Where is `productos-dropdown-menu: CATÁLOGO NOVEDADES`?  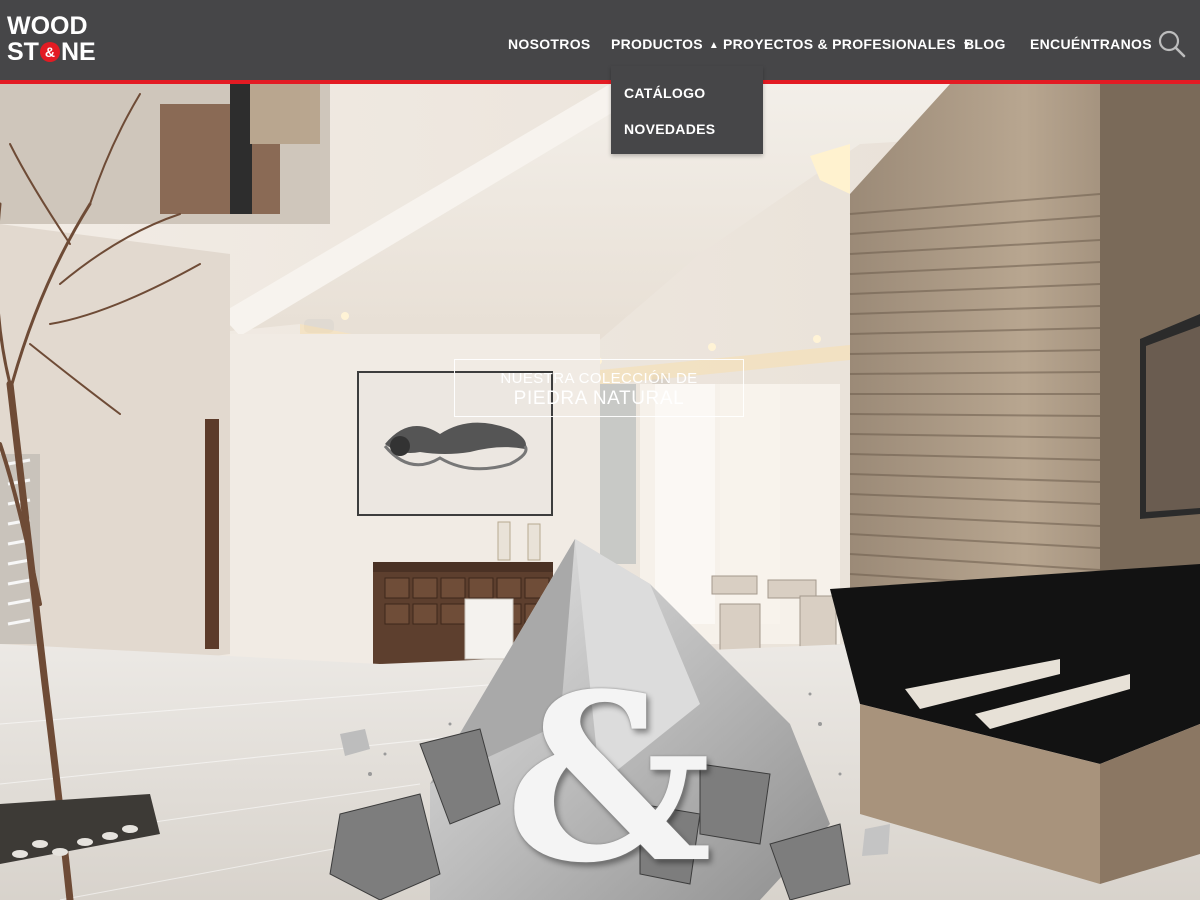 productos-dropdown-menu: CATÁLOGO NOVEDADES is located at coordinates (687, 110).